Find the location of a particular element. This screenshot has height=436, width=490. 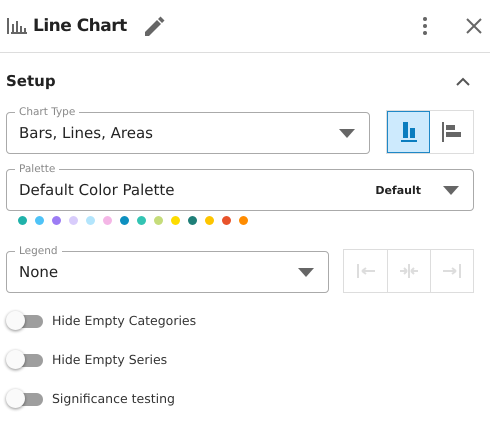

toggle-label: Significance testing is located at coordinates (113, 398).